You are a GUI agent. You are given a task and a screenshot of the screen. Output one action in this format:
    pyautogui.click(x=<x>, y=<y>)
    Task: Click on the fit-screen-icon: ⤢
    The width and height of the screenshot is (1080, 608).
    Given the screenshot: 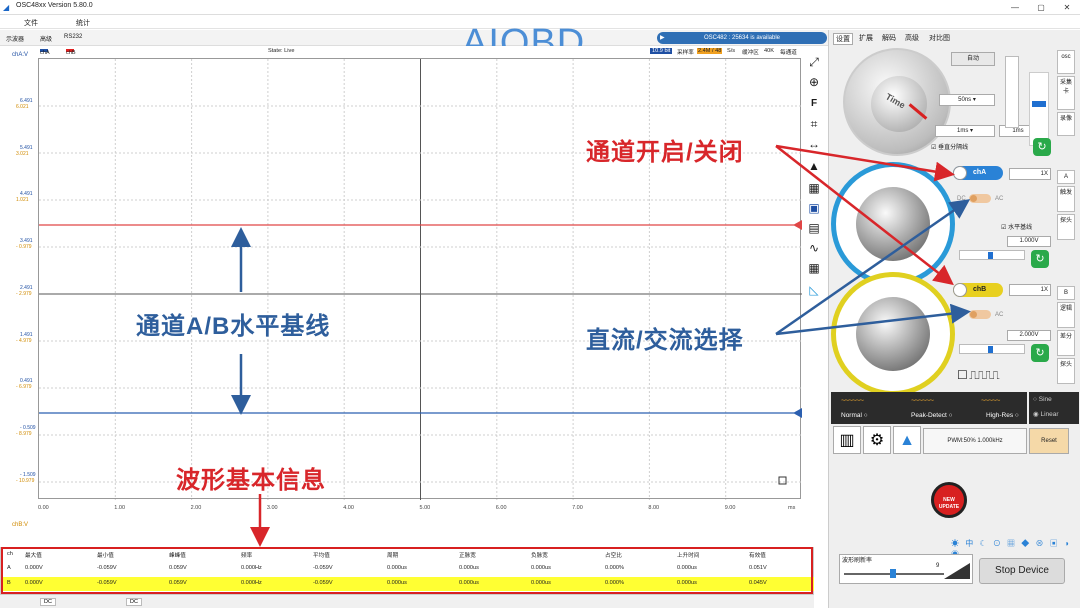 What is the action you would take?
    pyautogui.click(x=814, y=62)
    